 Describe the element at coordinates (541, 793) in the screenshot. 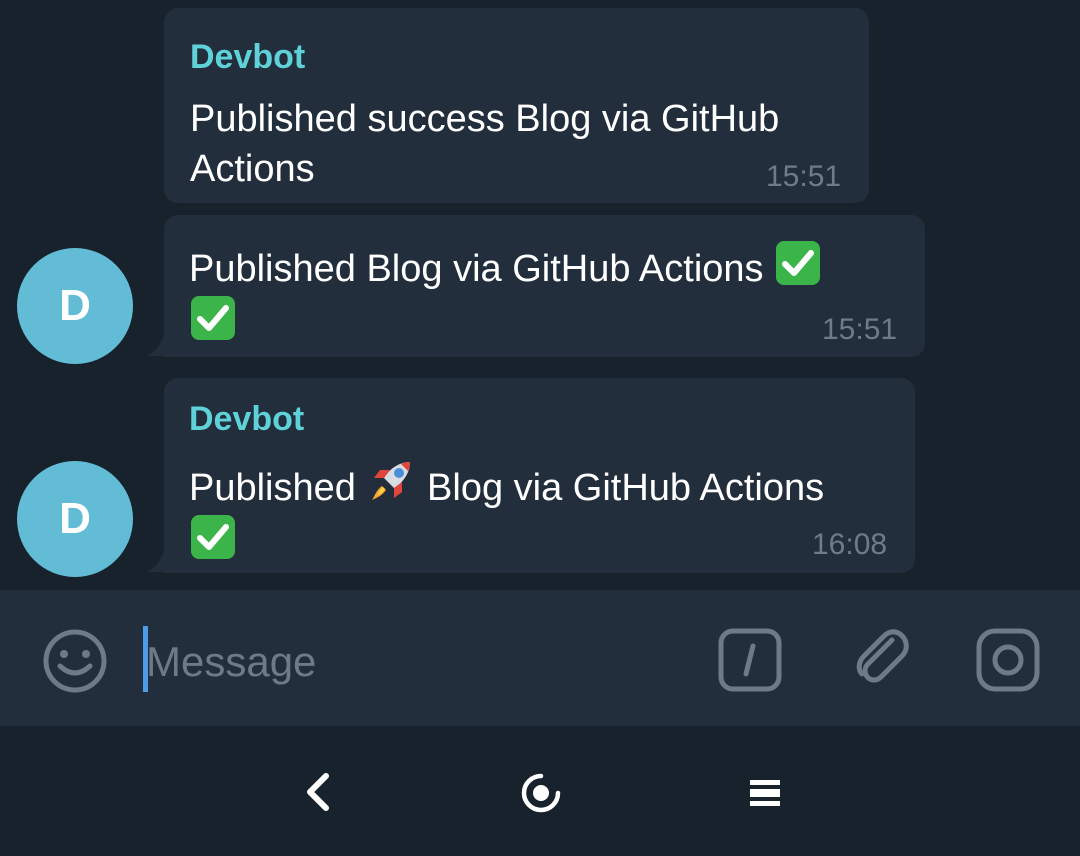

I see `home-circle-icon` at that location.